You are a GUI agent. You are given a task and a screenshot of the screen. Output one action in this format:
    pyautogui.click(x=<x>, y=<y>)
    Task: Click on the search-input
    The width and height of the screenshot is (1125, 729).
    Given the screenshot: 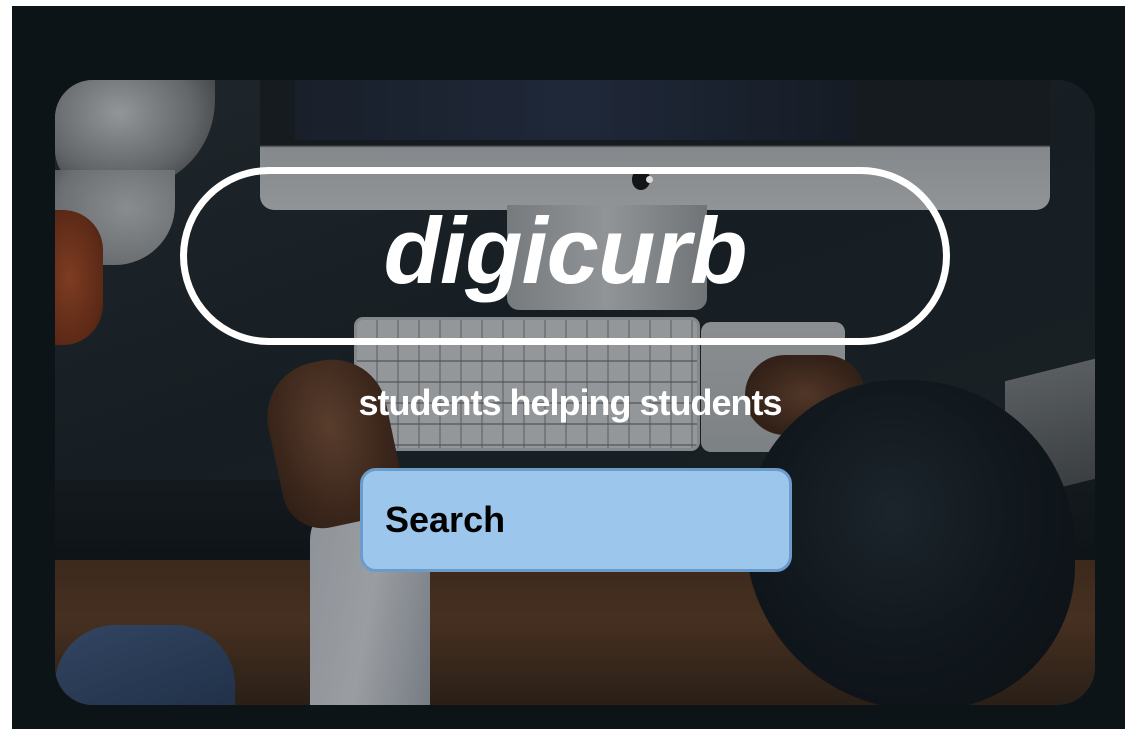 What is the action you would take?
    pyautogui.click(x=576, y=520)
    